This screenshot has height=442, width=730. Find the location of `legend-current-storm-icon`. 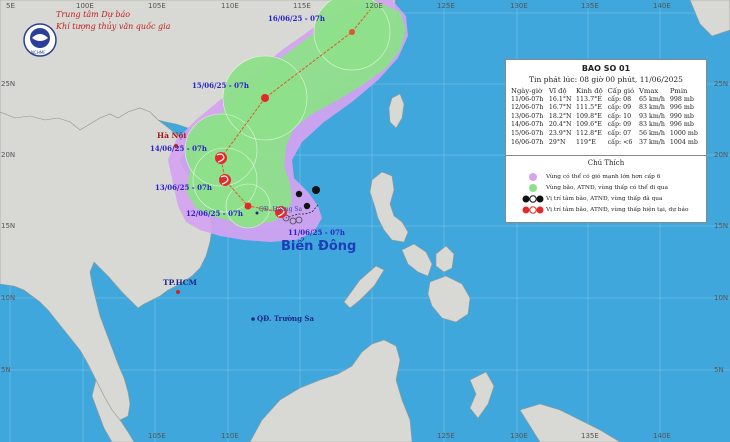

legend-current-storm-icon is located at coordinates (533, 210).